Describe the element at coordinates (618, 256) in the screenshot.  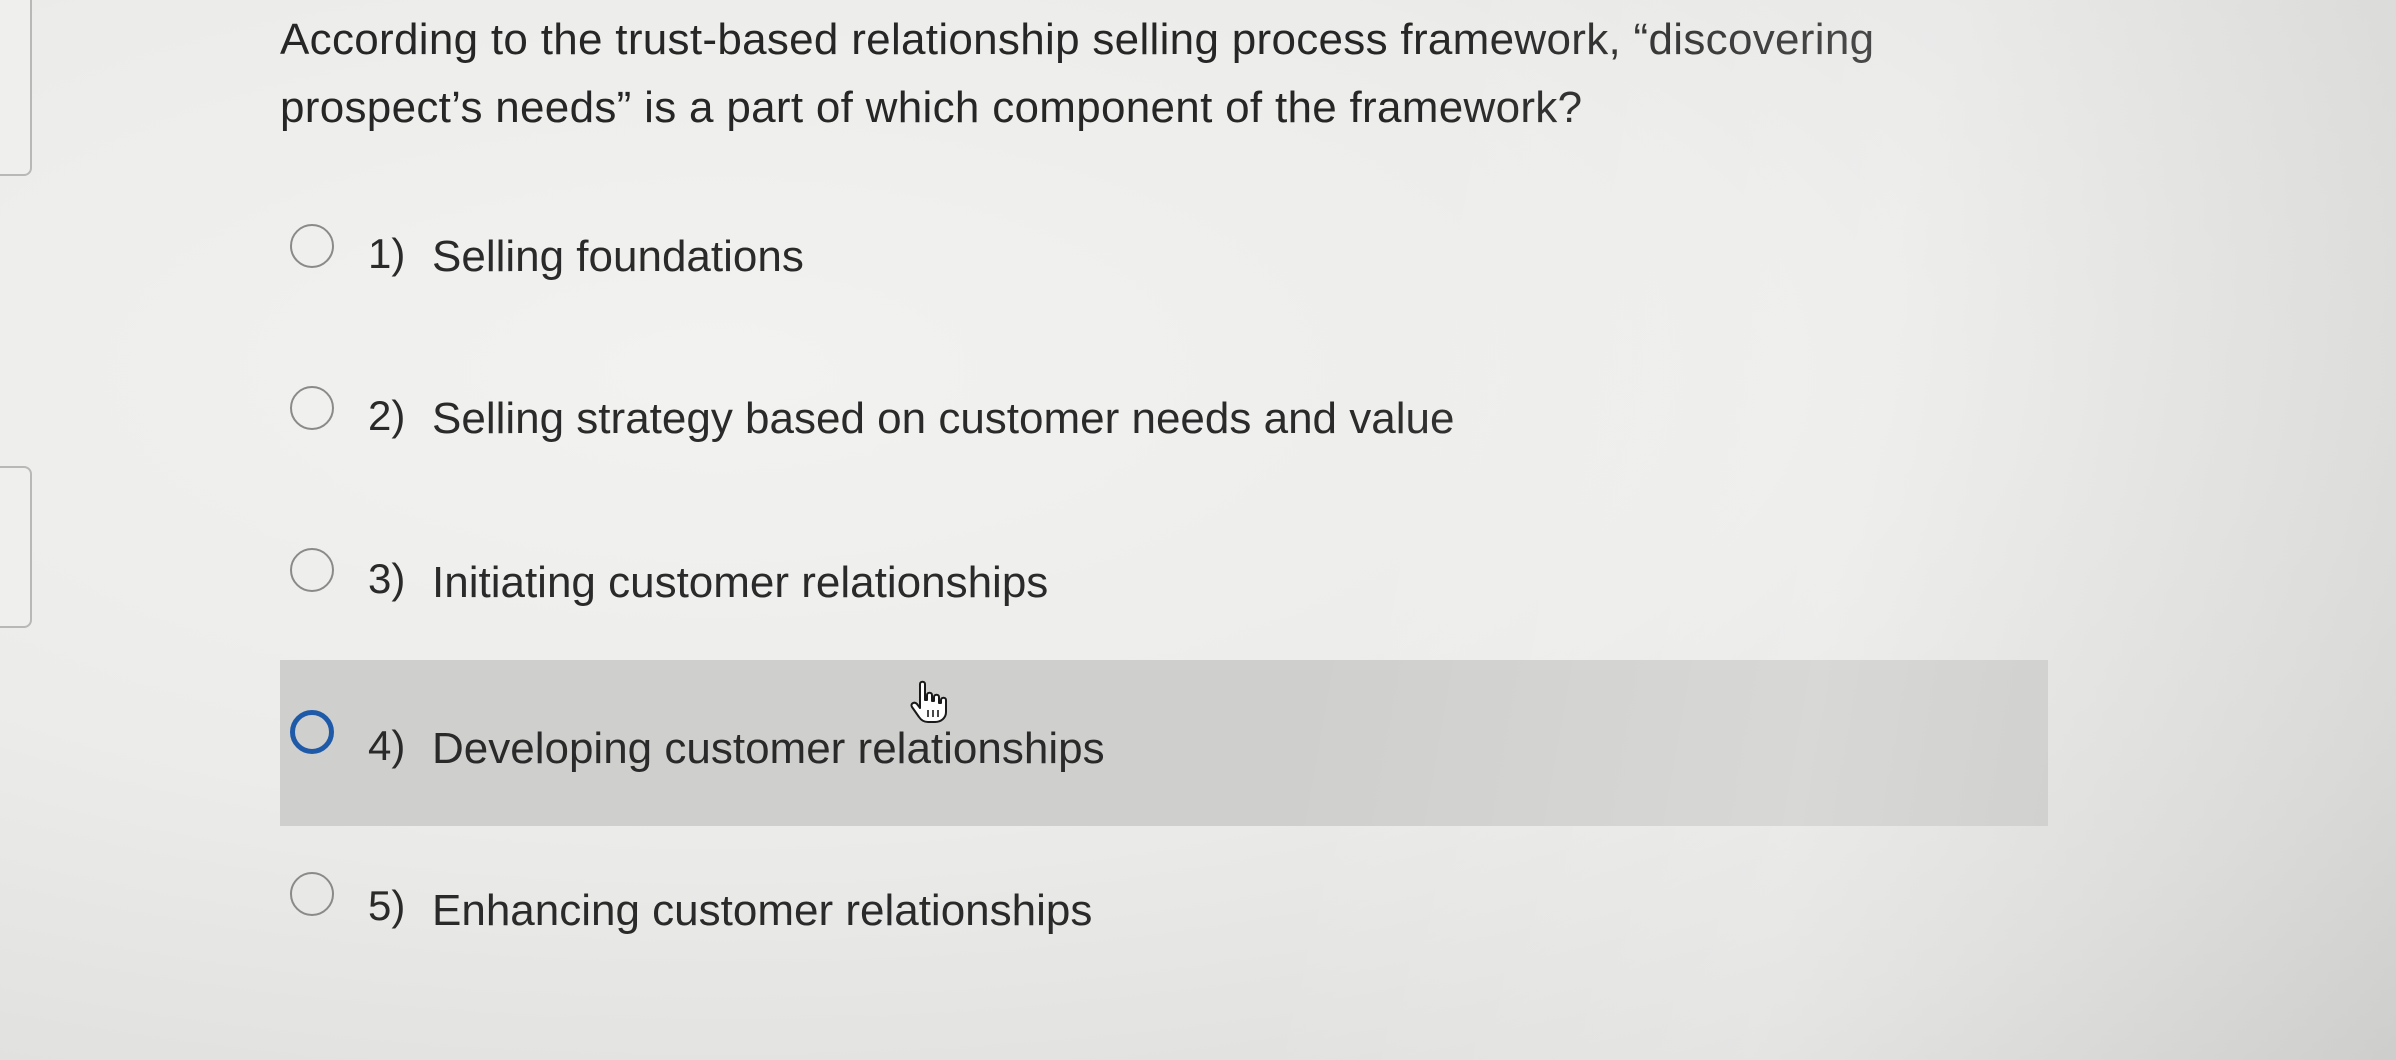
I see `option-label: Selling foundations` at that location.